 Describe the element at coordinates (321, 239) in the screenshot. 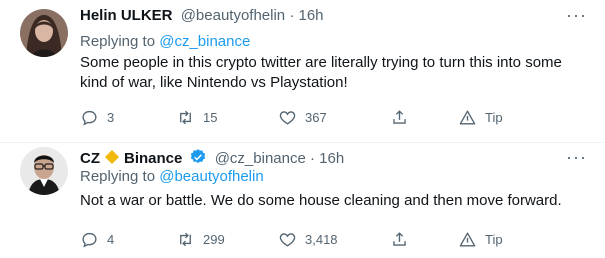

I see `like-count: 3,418` at that location.